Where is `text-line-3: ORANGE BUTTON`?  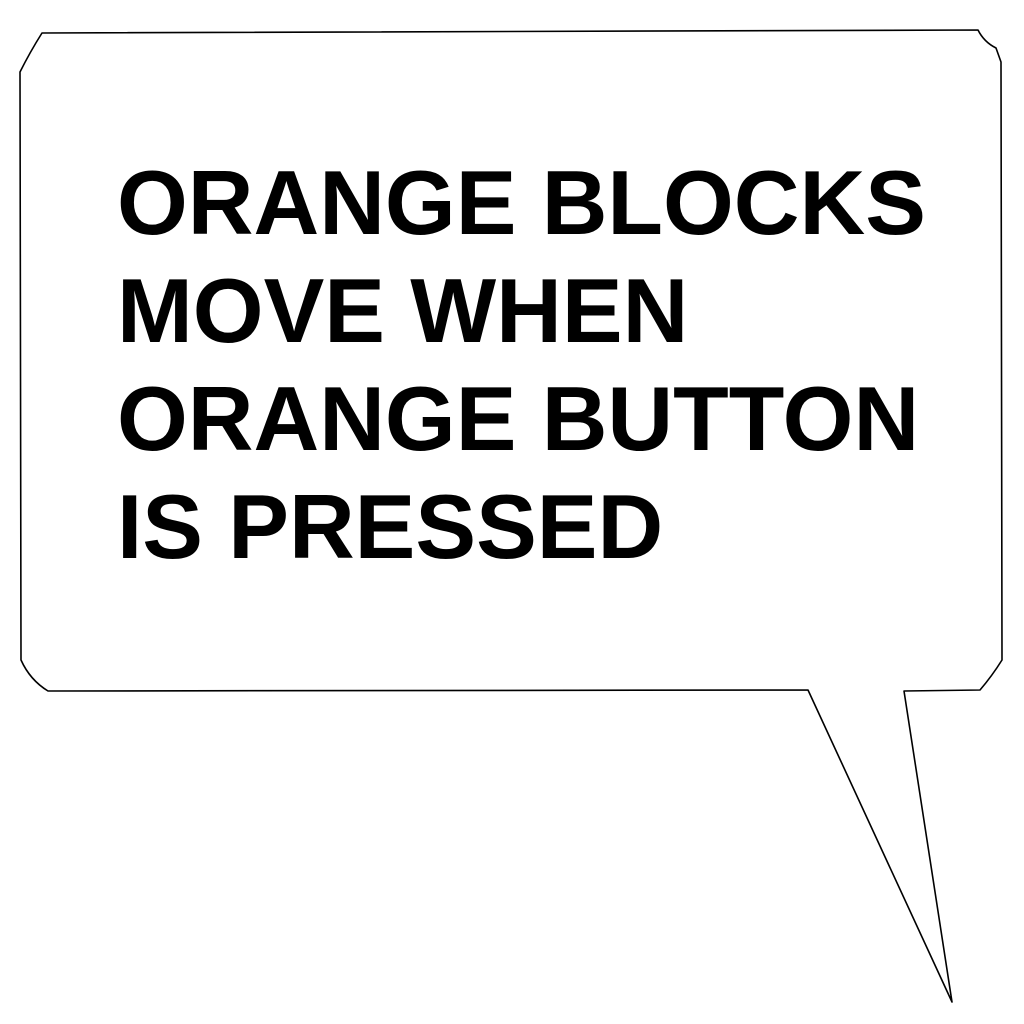
text-line-3: ORANGE BUTTON is located at coordinates (518, 419).